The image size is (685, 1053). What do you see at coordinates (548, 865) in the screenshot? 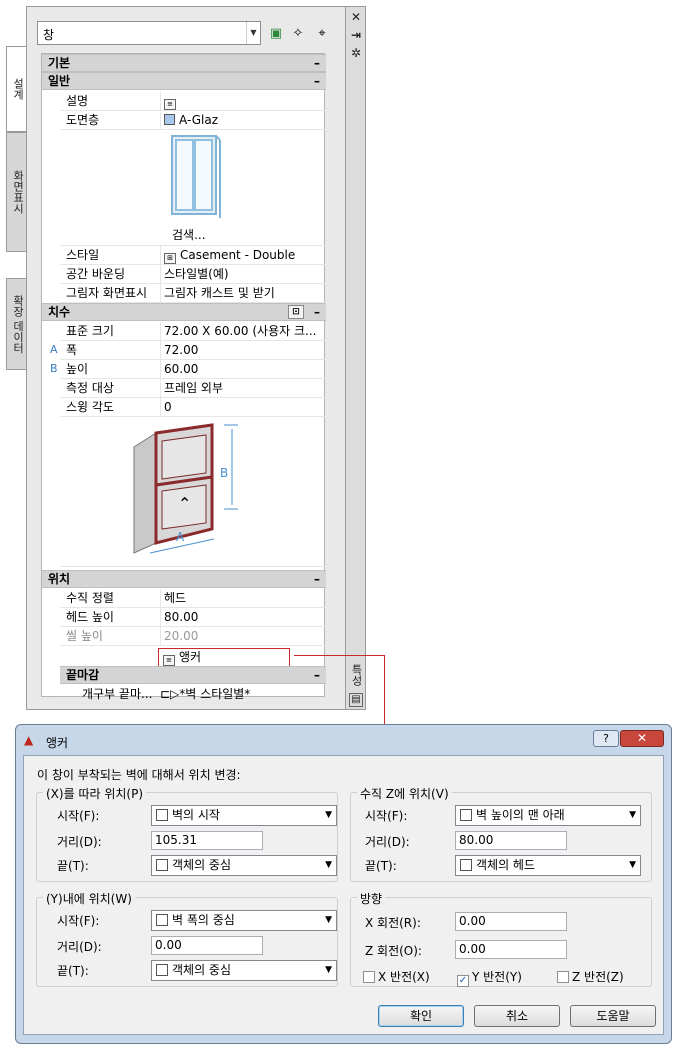
I see `vertical-end-select: 객체의 헤드 ▼` at bounding box center [548, 865].